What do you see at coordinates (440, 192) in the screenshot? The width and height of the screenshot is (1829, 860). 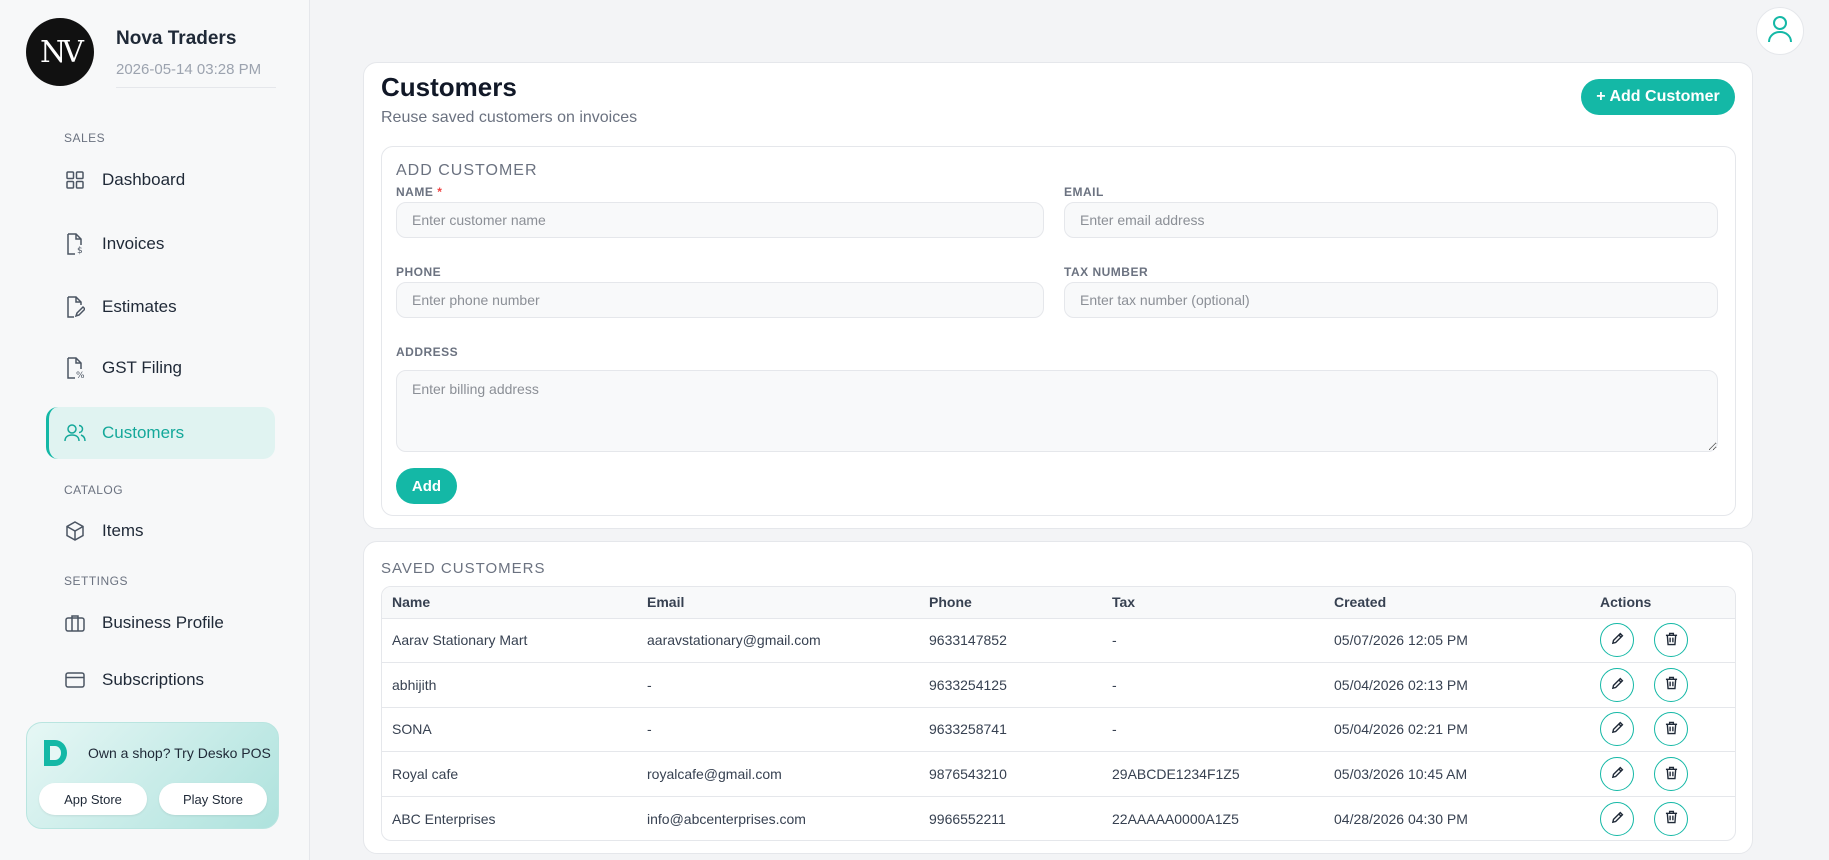 I see `required-marker: *` at bounding box center [440, 192].